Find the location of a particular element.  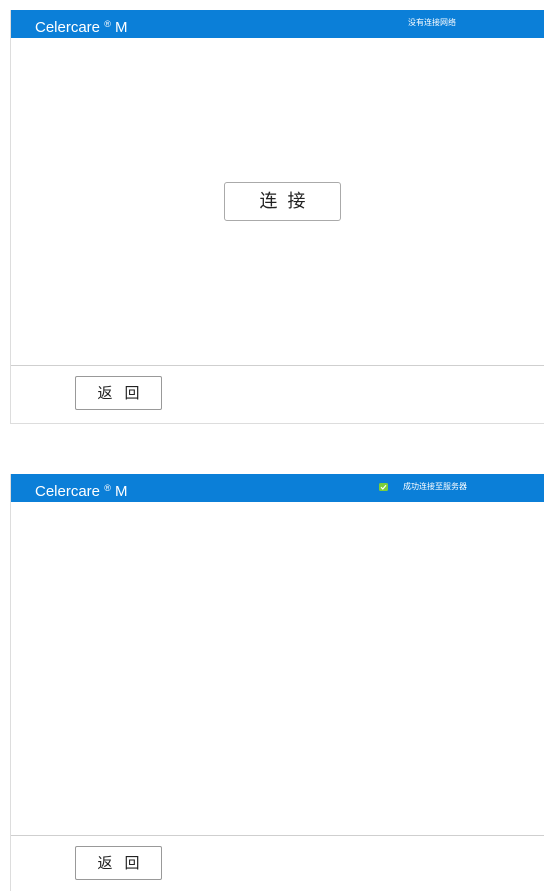

check-icon is located at coordinates (383, 487).